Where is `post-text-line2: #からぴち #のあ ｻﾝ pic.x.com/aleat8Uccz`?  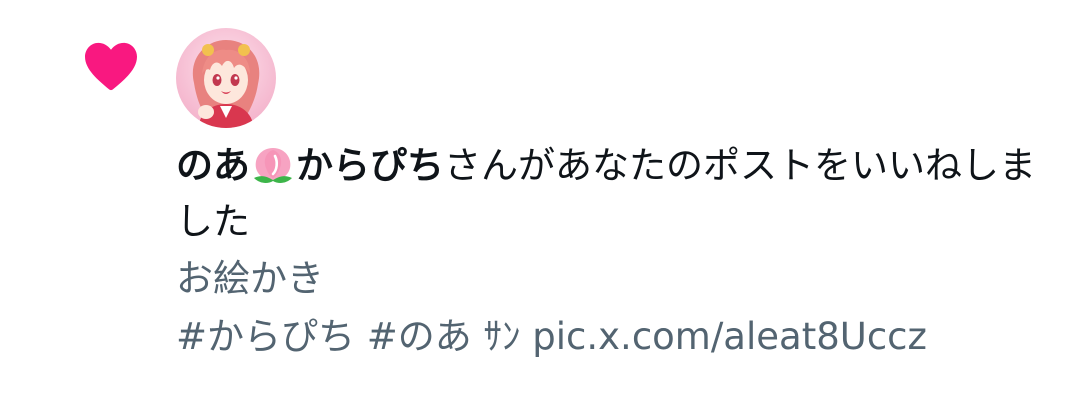 post-text-line2: #からぴち #のあ ｻﾝ pic.x.com/aleat8Uccz is located at coordinates (616, 337).